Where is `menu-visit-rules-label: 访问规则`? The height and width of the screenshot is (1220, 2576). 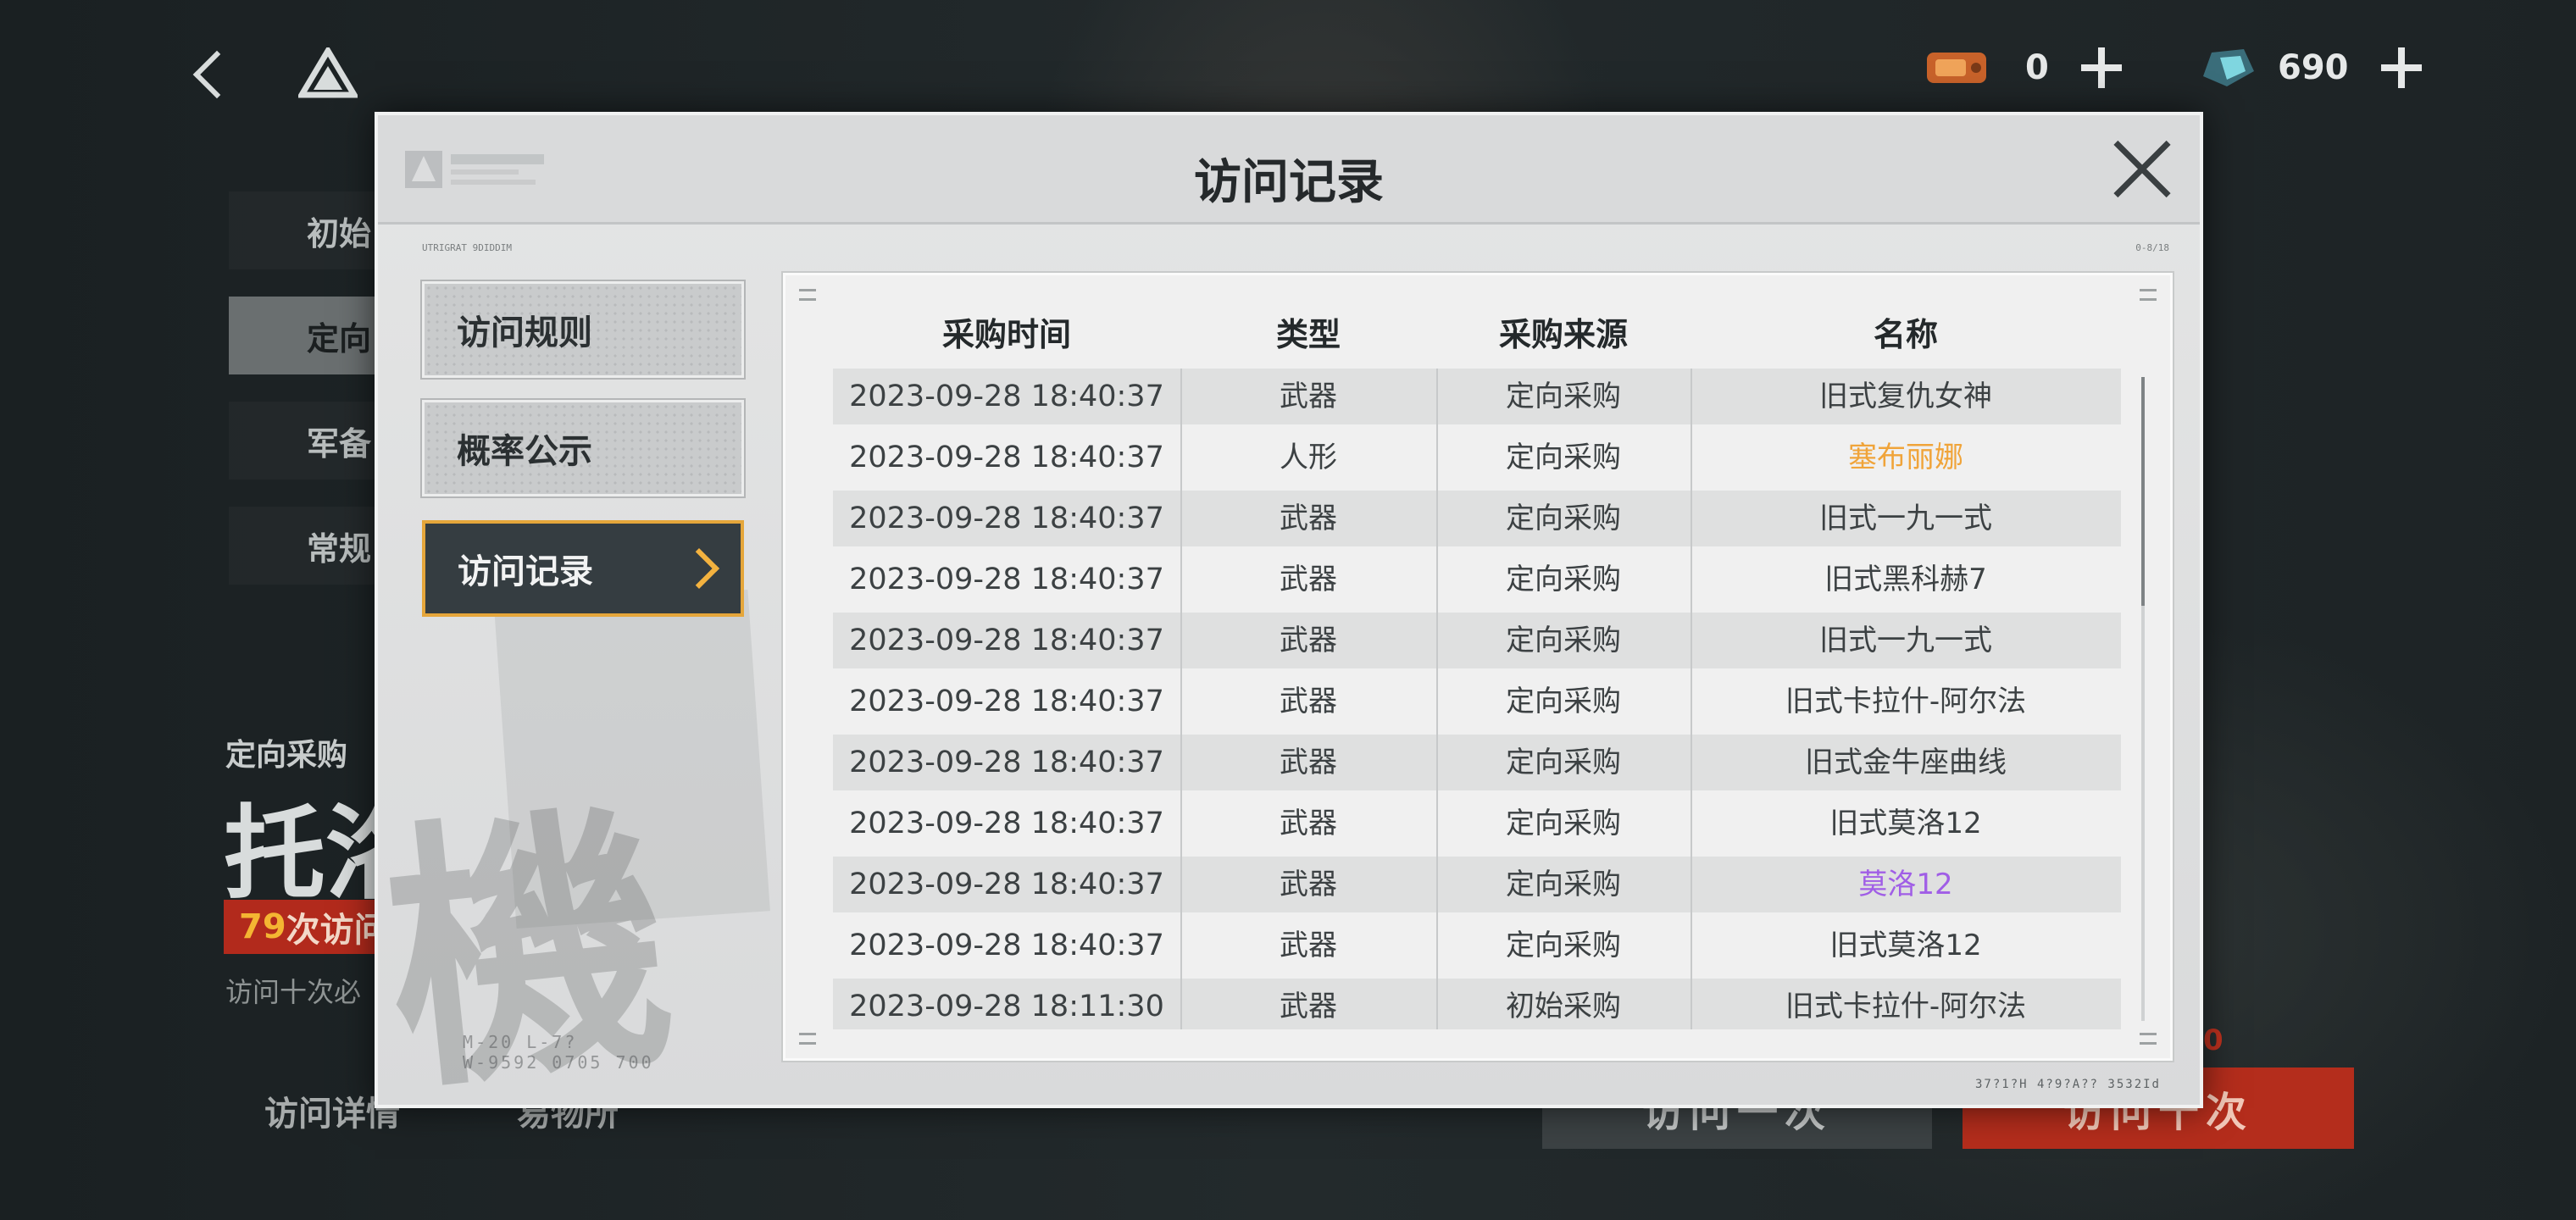 menu-visit-rules-label: 访问规则 is located at coordinates (524, 332).